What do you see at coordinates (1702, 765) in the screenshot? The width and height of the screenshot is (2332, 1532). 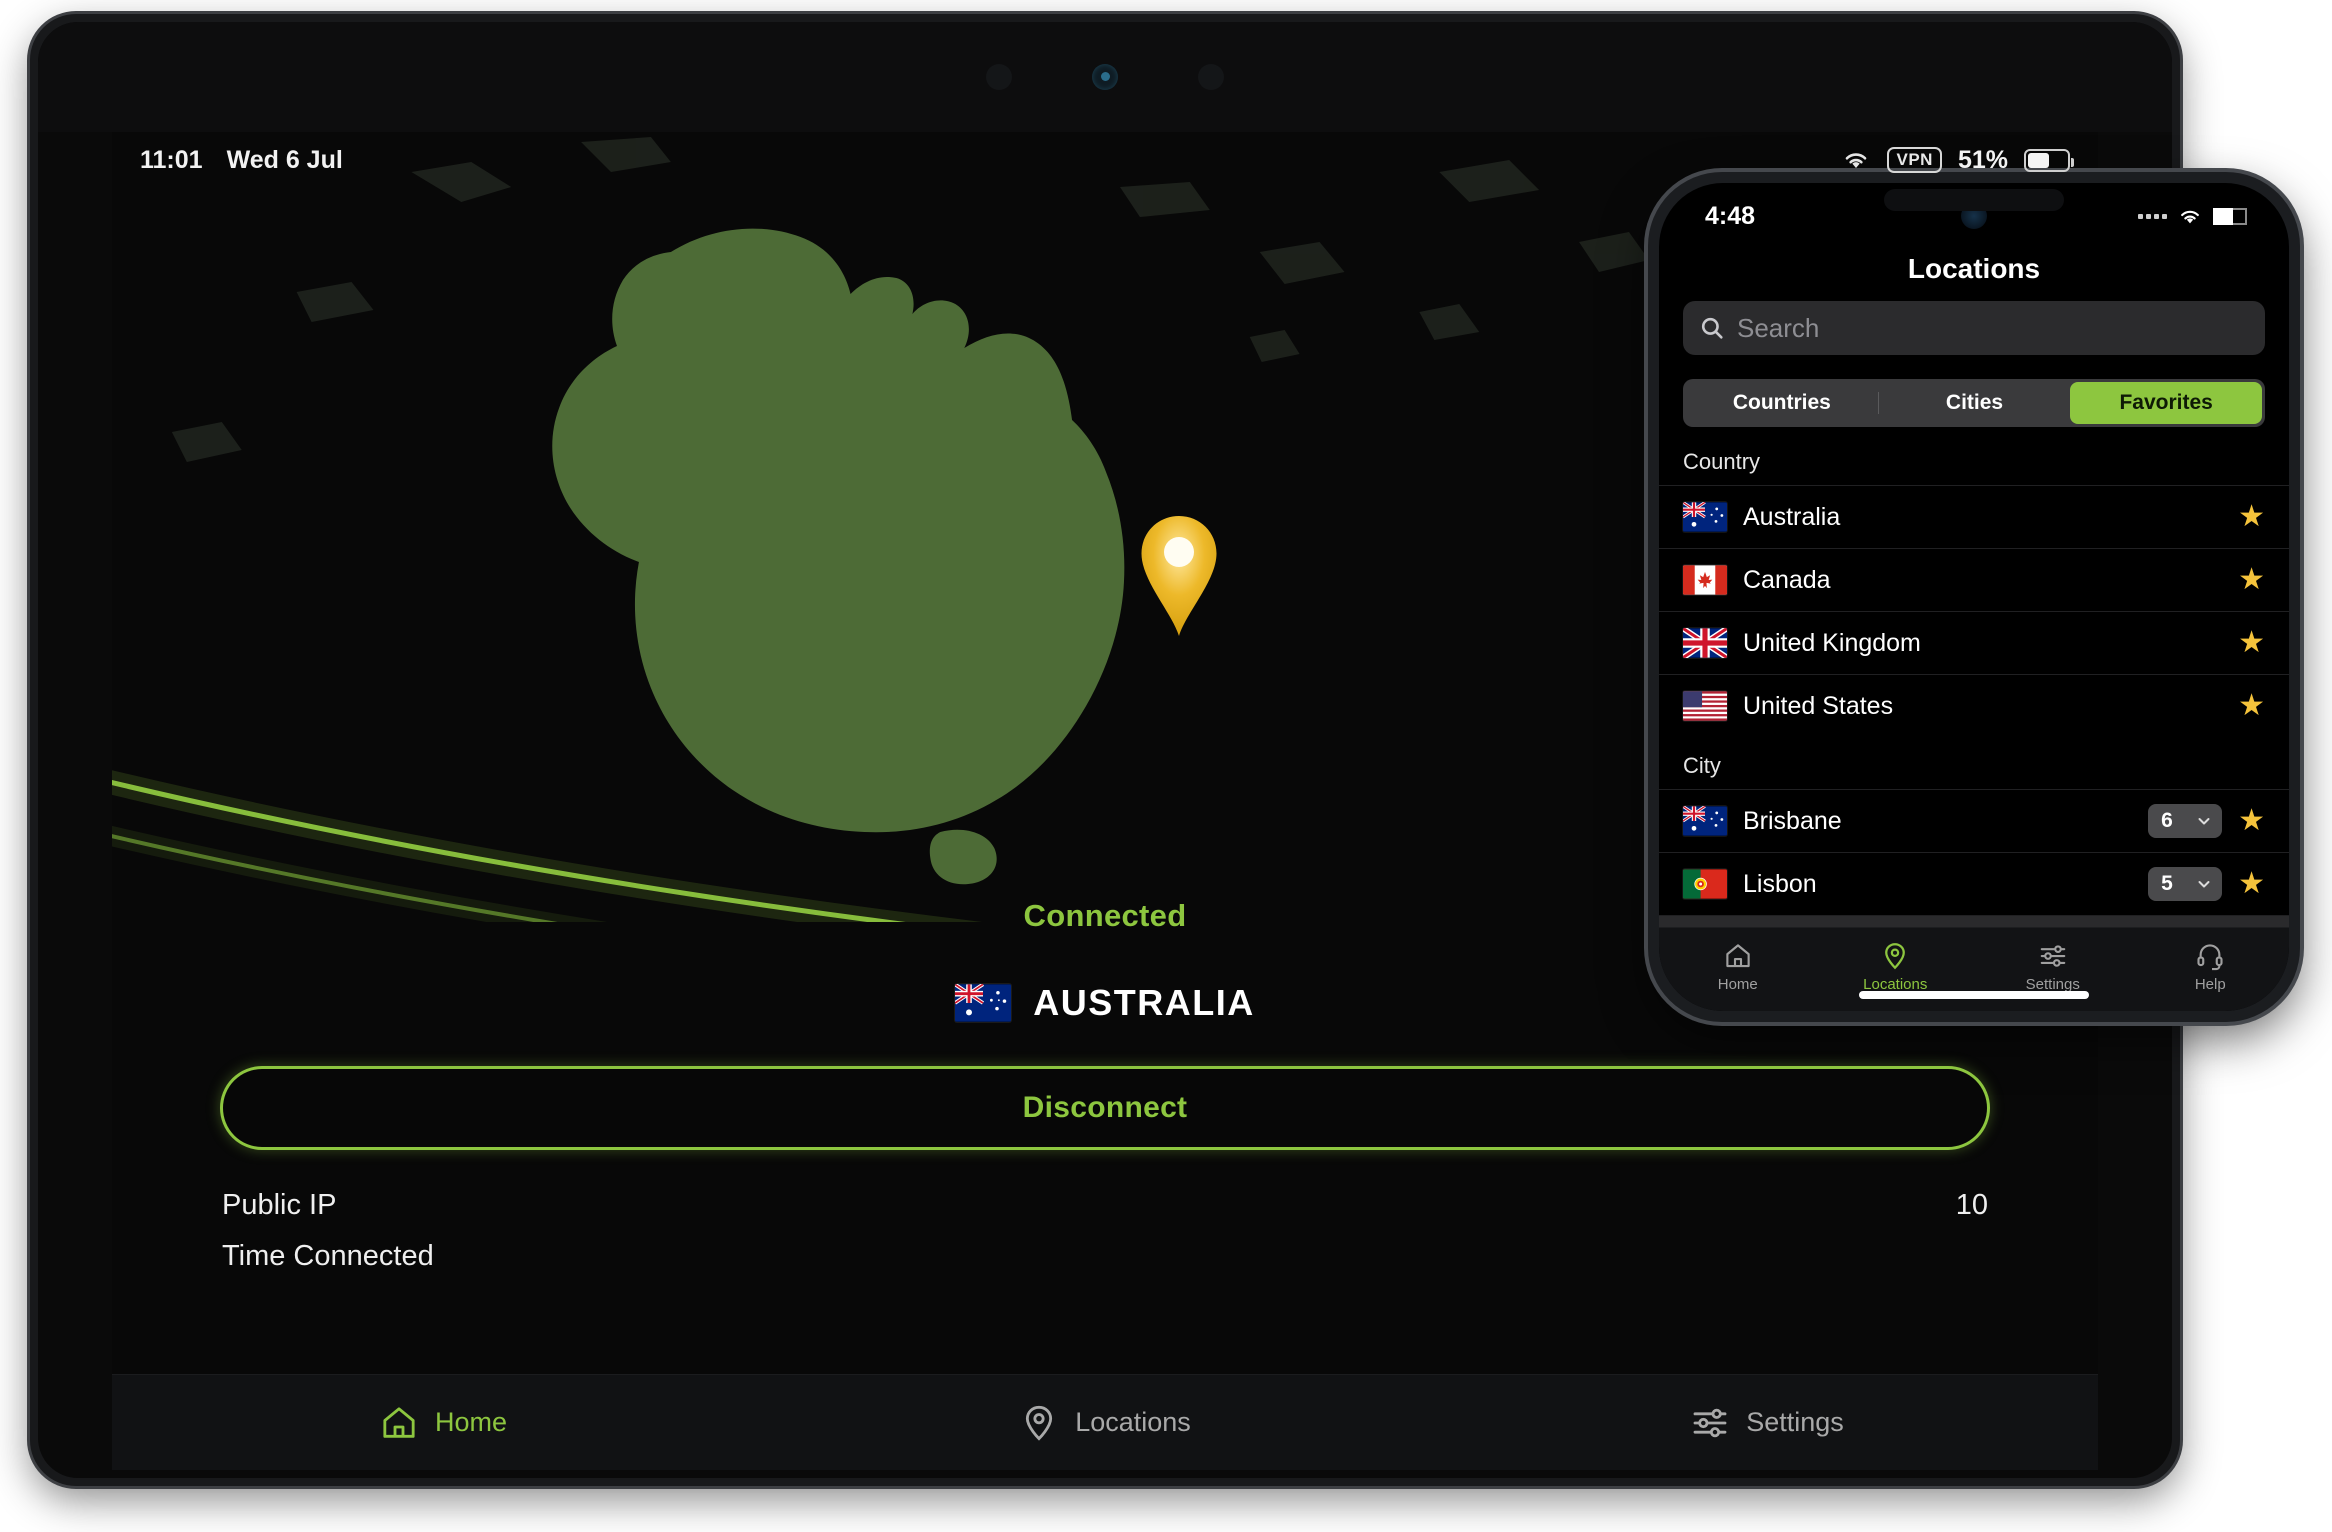 I see `section-header-city: City` at bounding box center [1702, 765].